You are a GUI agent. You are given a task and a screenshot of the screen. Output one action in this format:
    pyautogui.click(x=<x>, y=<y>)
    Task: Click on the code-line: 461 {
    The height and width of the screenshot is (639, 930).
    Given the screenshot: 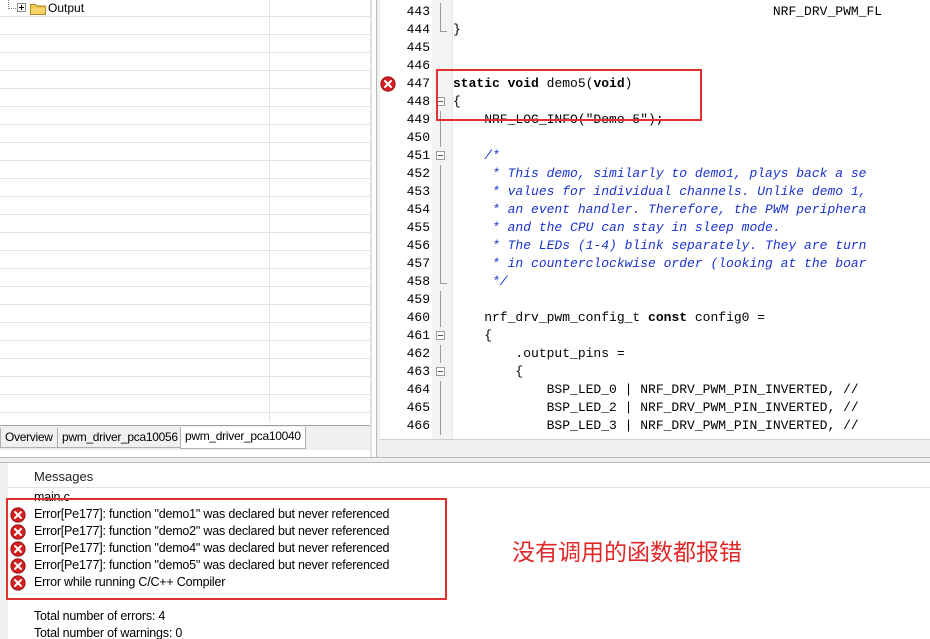 What is the action you would take?
    pyautogui.click(x=655, y=336)
    